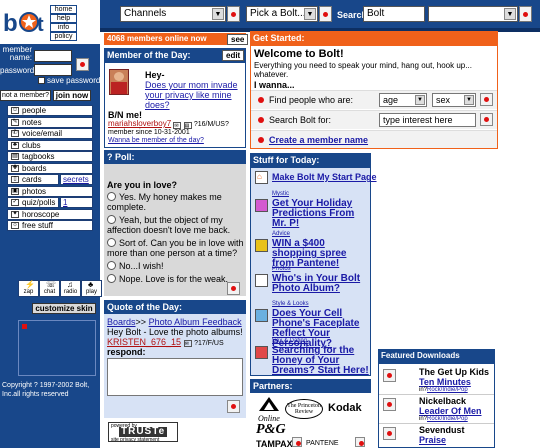 The width and height of the screenshot is (540, 448). Describe the element at coordinates (63, 18) in the screenshot. I see `help-link: help` at that location.